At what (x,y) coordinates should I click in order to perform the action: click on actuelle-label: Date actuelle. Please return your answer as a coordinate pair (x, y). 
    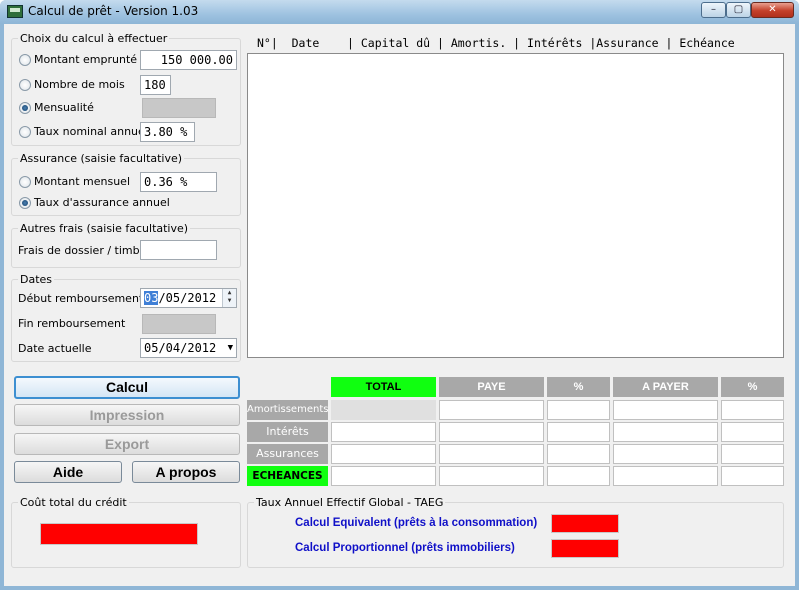
    Looking at the image, I should click on (55, 348).